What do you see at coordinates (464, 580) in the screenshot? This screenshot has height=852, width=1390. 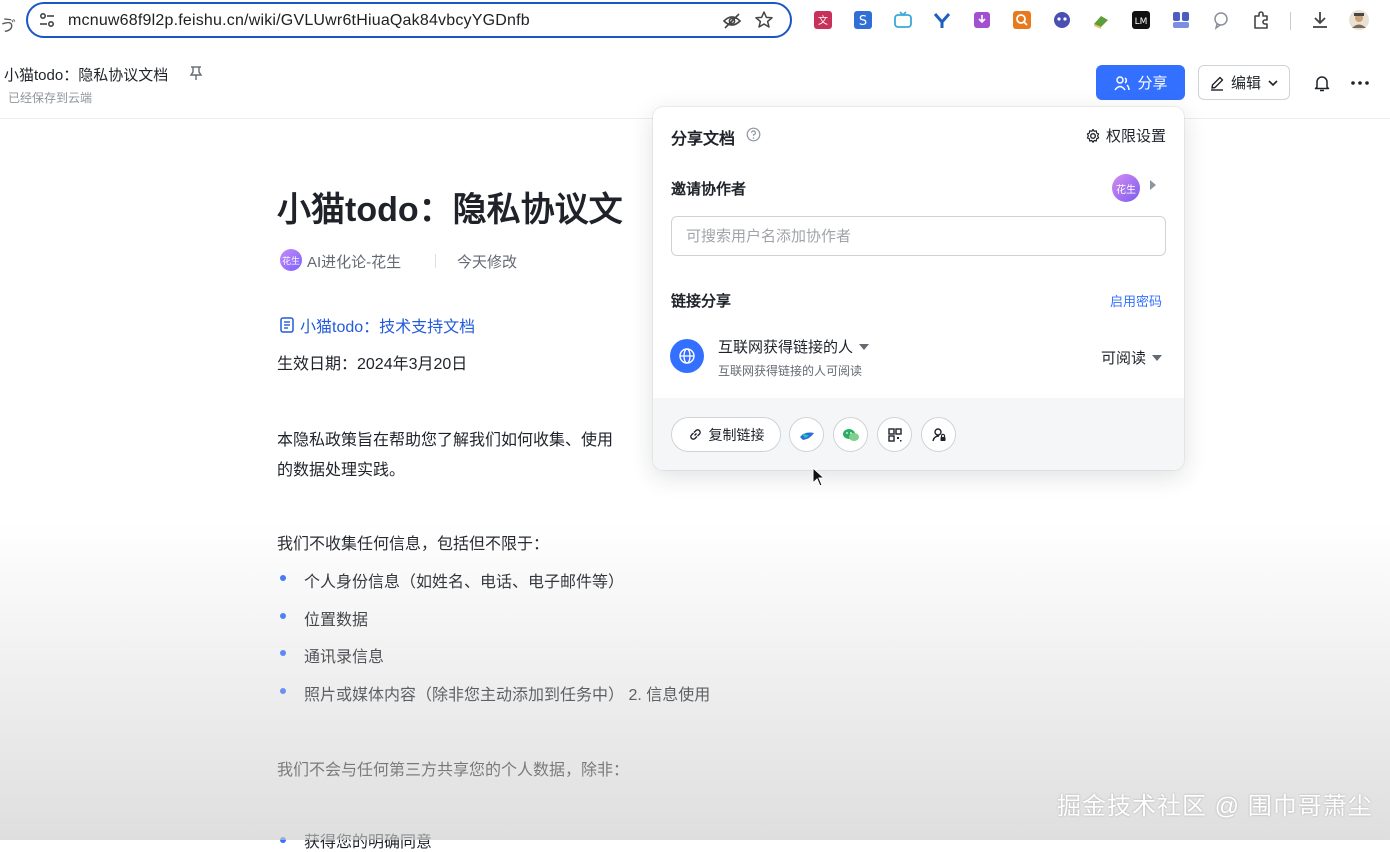 I see `list-item: 个人身份信息（如姓名、电话、电子邮件等）` at bounding box center [464, 580].